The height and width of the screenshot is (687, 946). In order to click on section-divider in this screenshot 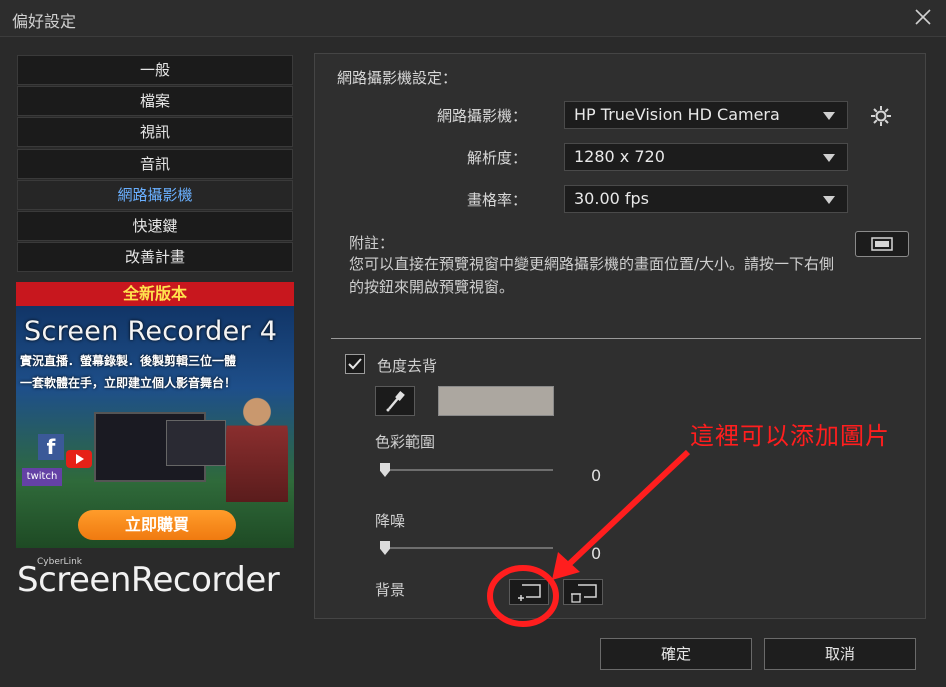, I will do `click(626, 338)`.